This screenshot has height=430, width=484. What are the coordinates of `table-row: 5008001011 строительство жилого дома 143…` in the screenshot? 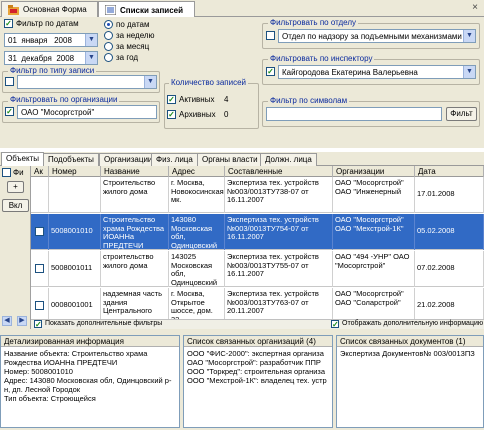 It's located at (257, 269).